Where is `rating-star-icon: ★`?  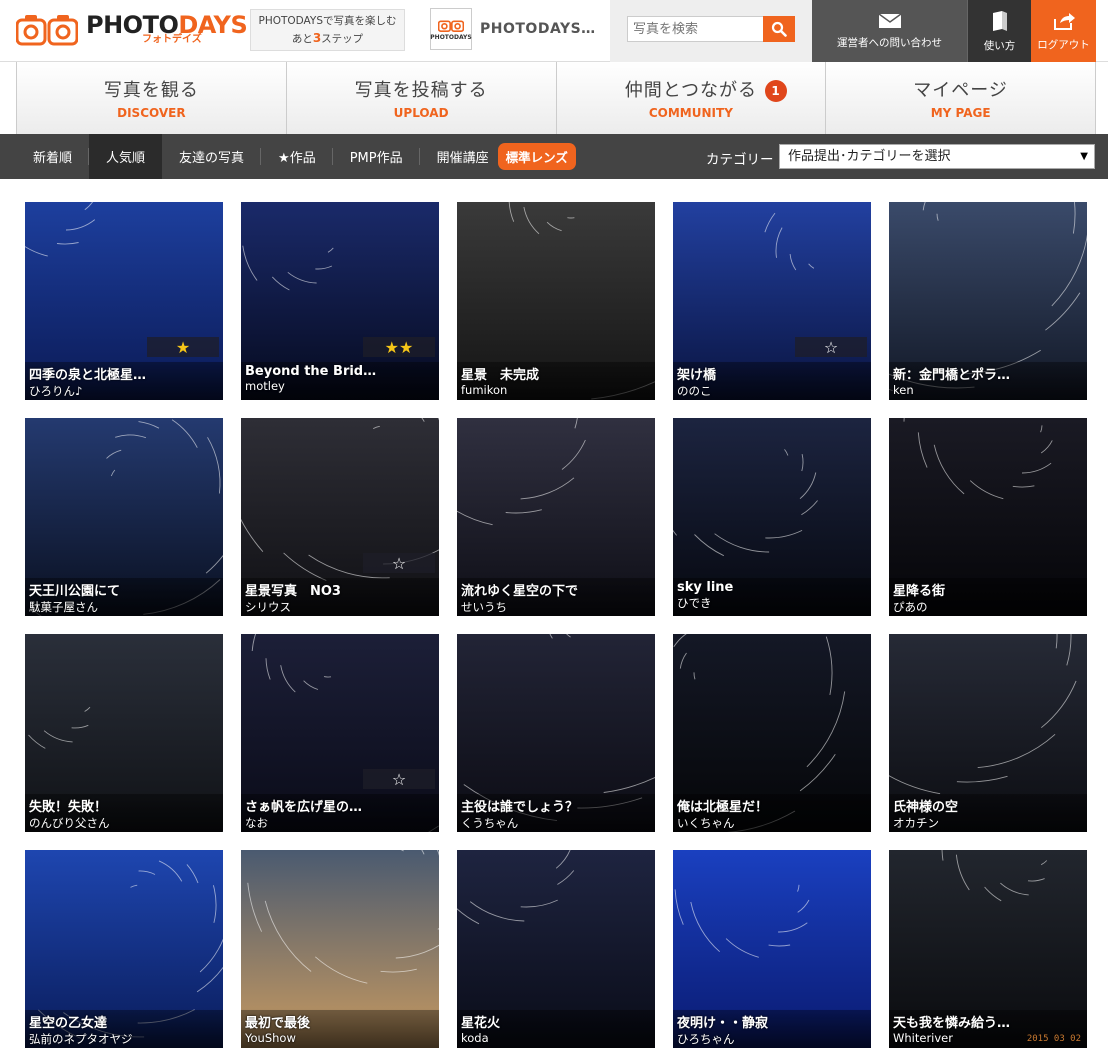
rating-star-icon: ★ is located at coordinates (183, 347).